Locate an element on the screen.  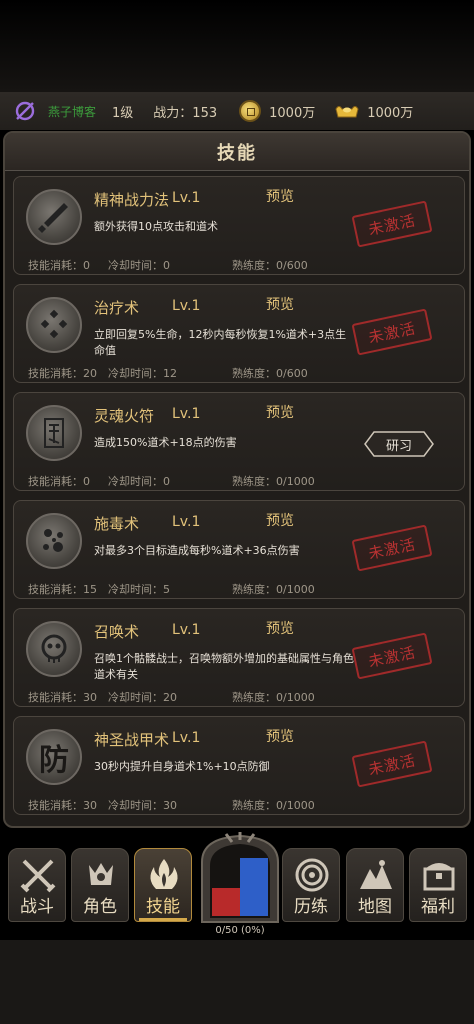
gold-ingot-icon is located at coordinates (347, 112).